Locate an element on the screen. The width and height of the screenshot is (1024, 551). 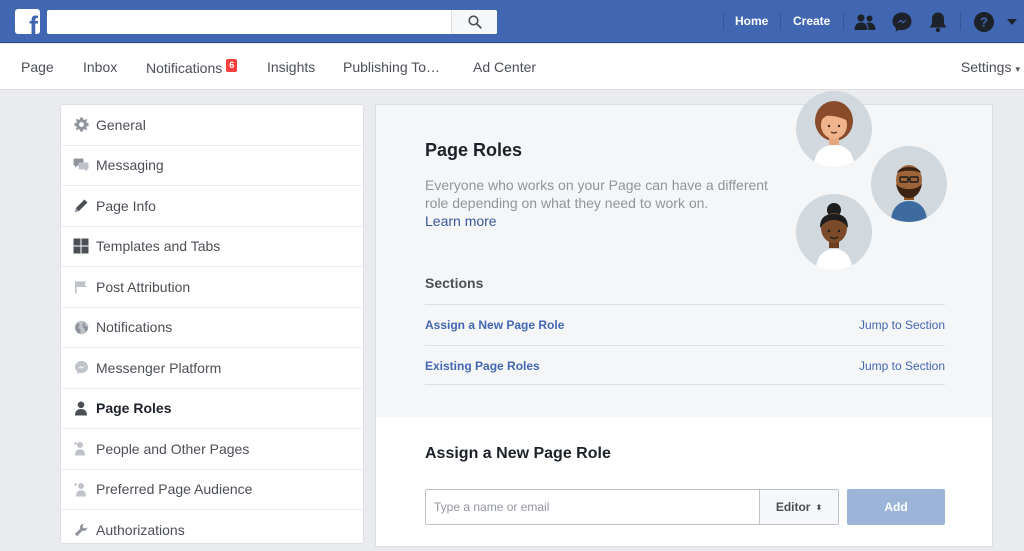
account-caret-icon is located at coordinates (1012, 22).